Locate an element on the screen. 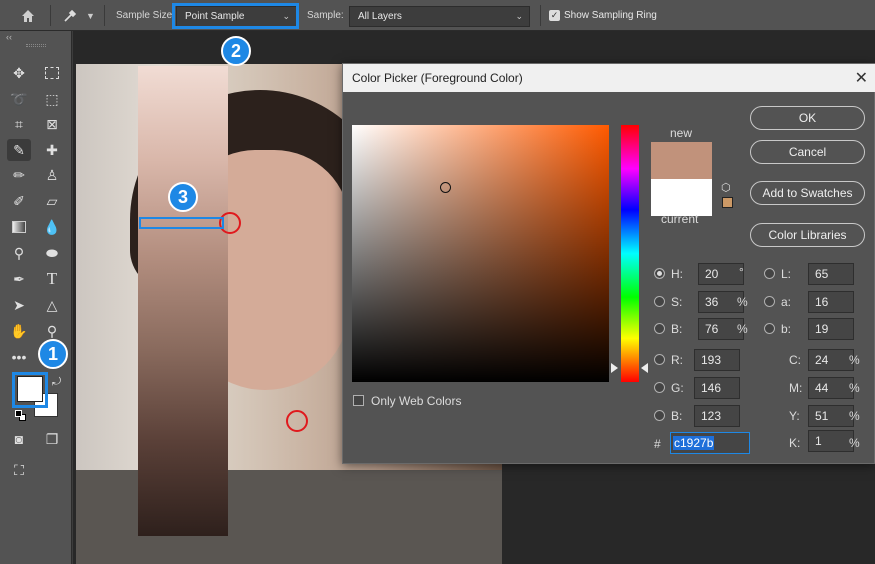 Image resolution: width=875 pixels, height=564 pixels. type-tool: T is located at coordinates (52, 279).